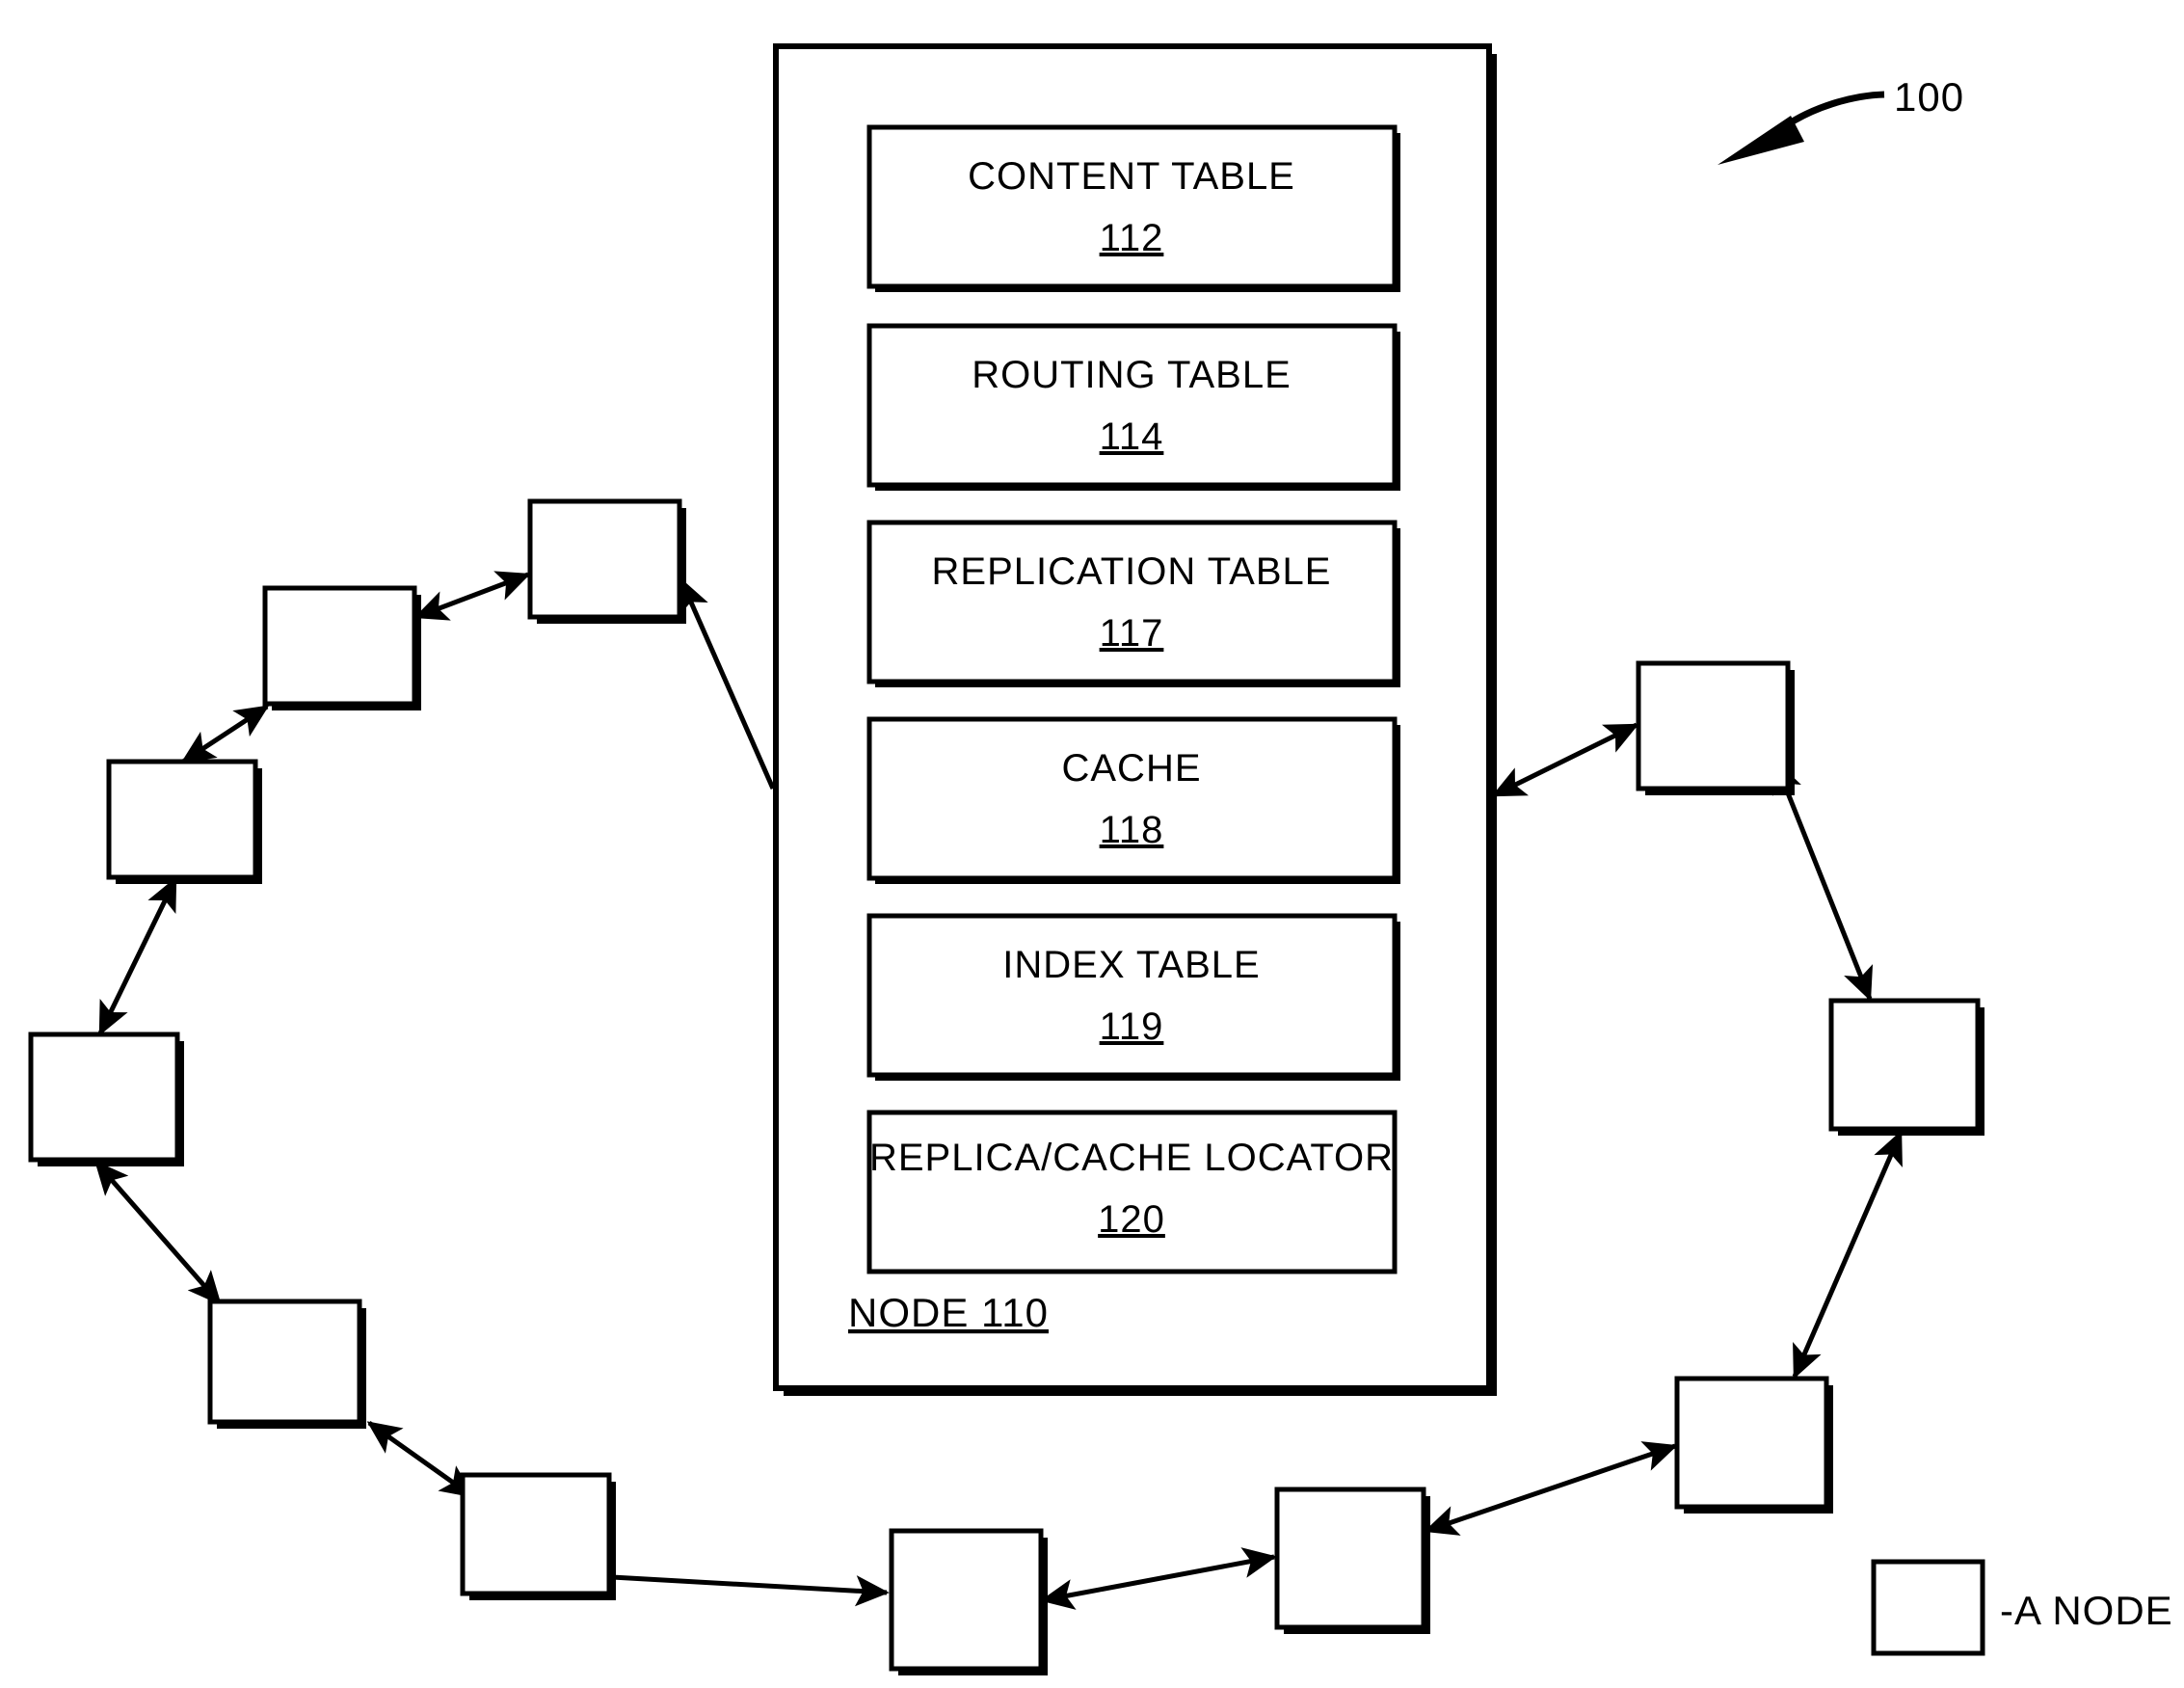  What do you see at coordinates (728, 683) in the screenshot?
I see `connection-node110-ring1` at bounding box center [728, 683].